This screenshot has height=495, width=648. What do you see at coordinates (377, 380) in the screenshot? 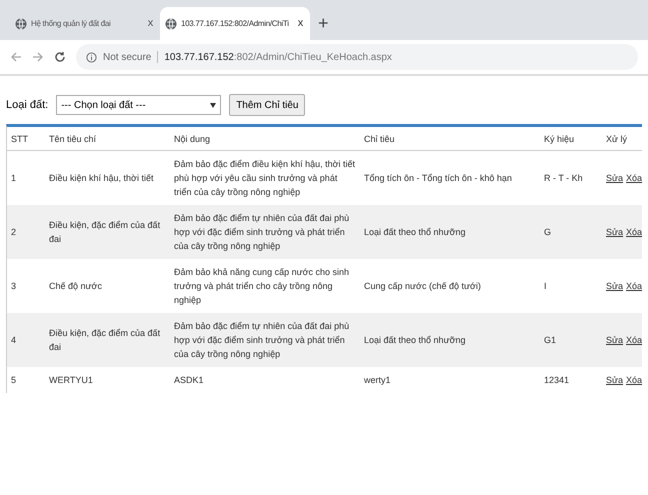
I see `criteria-text: werty1` at bounding box center [377, 380].